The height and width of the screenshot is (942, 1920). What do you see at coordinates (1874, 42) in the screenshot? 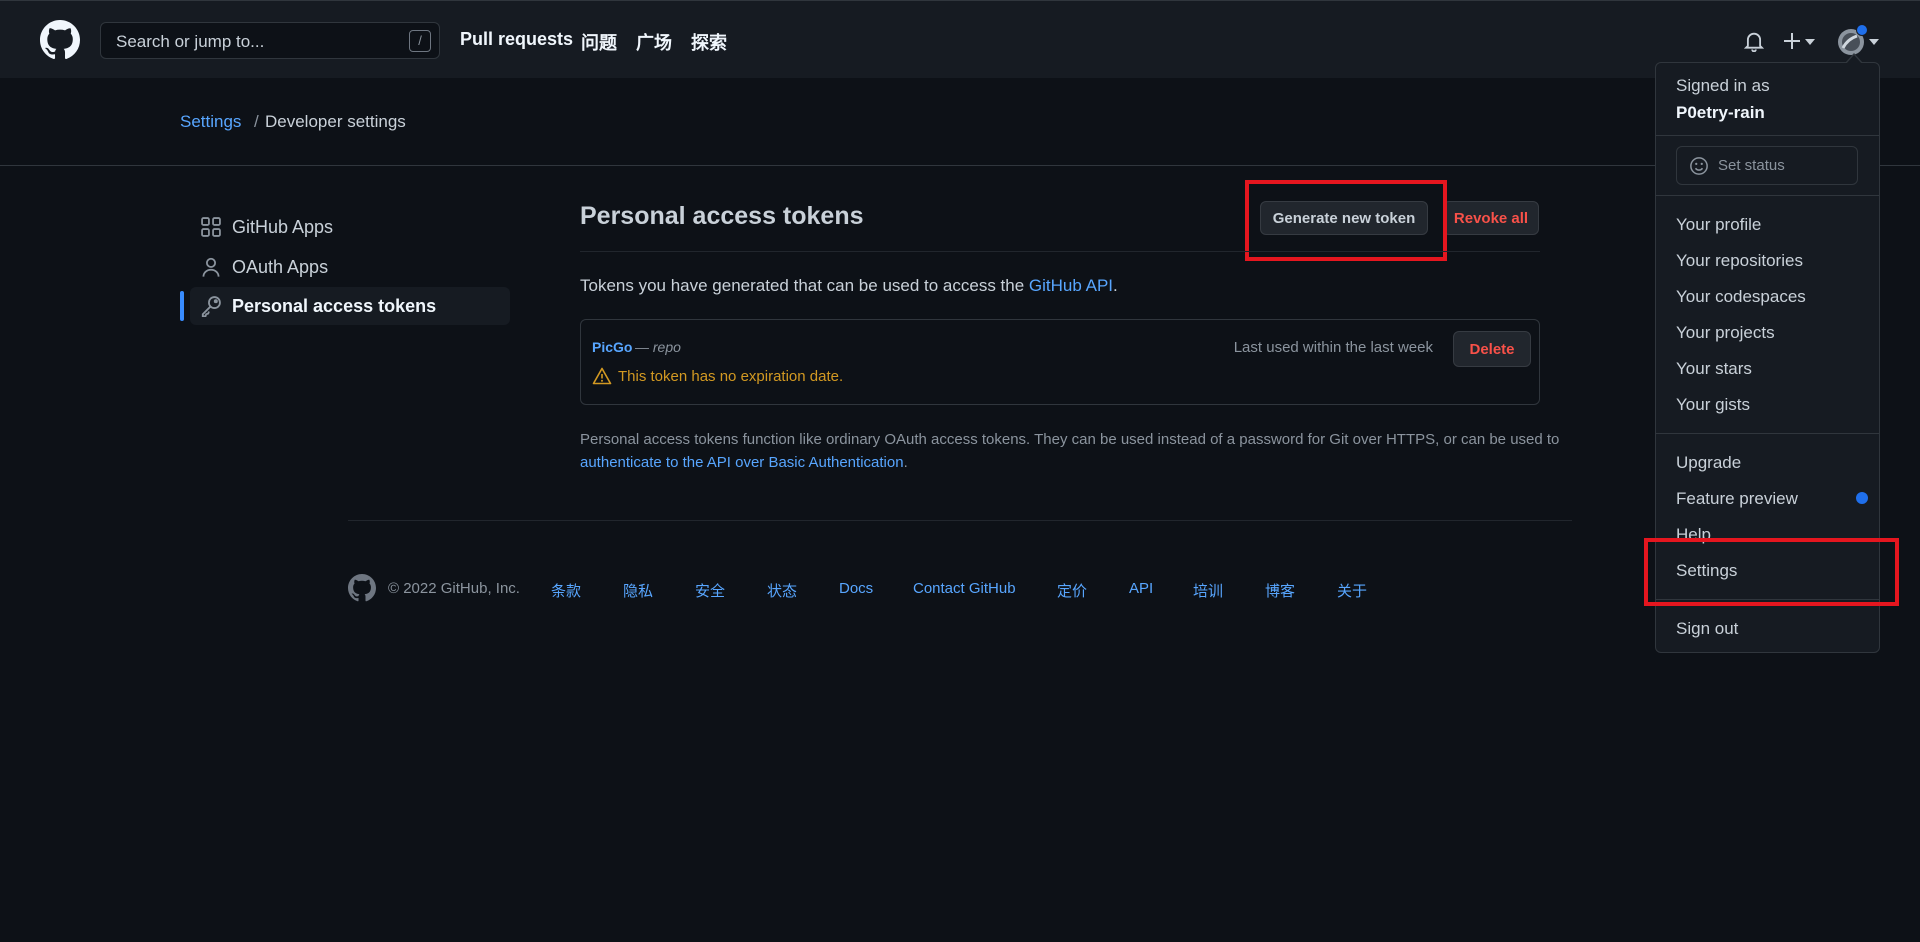
I see `avatar-chevron-down-icon` at bounding box center [1874, 42].